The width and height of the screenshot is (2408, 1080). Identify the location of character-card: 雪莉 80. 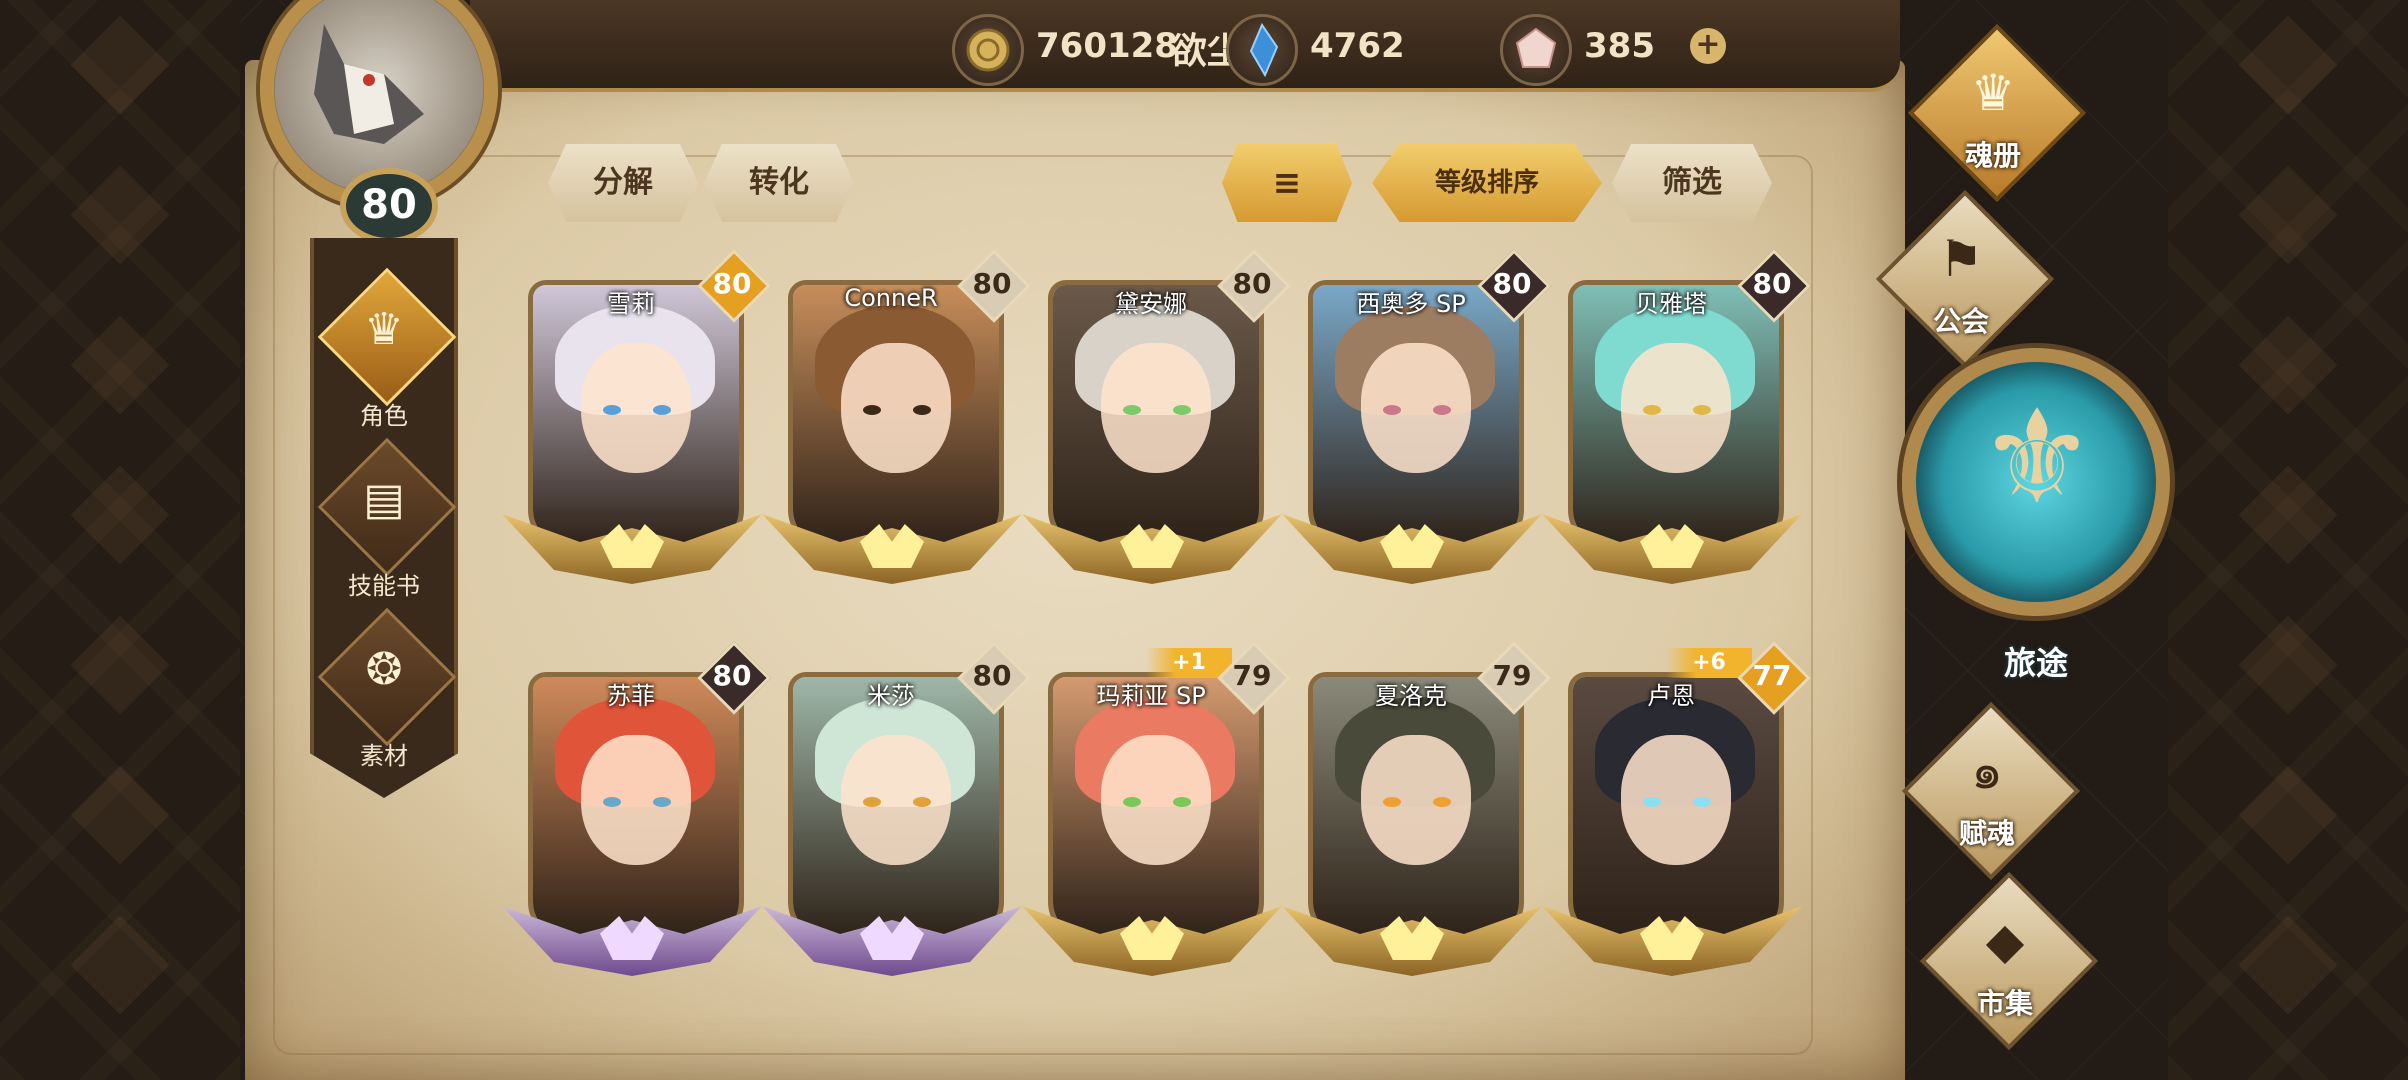
(636, 426).